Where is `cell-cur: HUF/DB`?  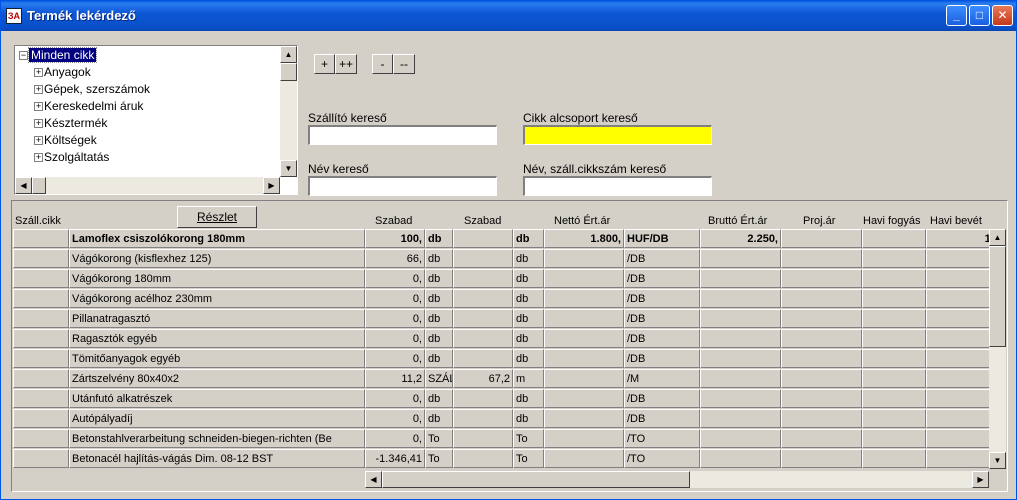 cell-cur: HUF/DB is located at coordinates (662, 238).